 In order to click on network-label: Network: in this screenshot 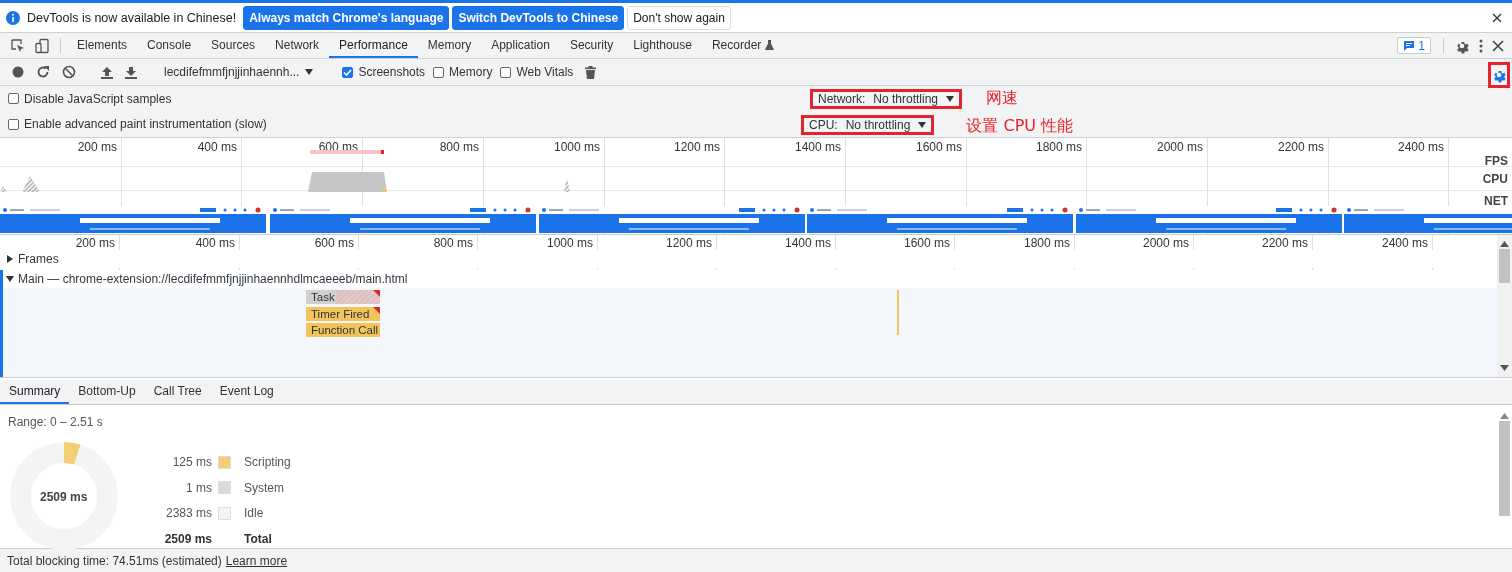, I will do `click(842, 98)`.